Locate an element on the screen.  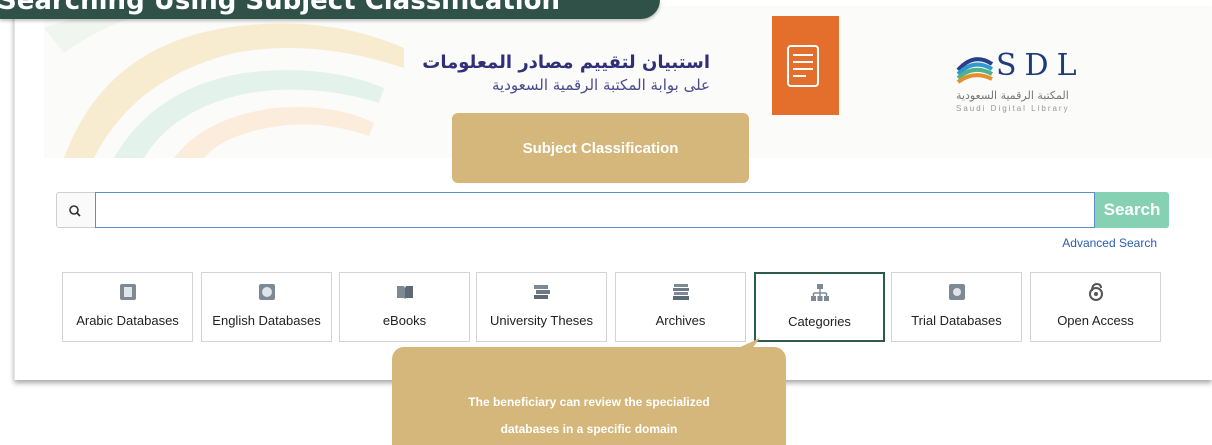
category-label: University Theses is located at coordinates (541, 320).